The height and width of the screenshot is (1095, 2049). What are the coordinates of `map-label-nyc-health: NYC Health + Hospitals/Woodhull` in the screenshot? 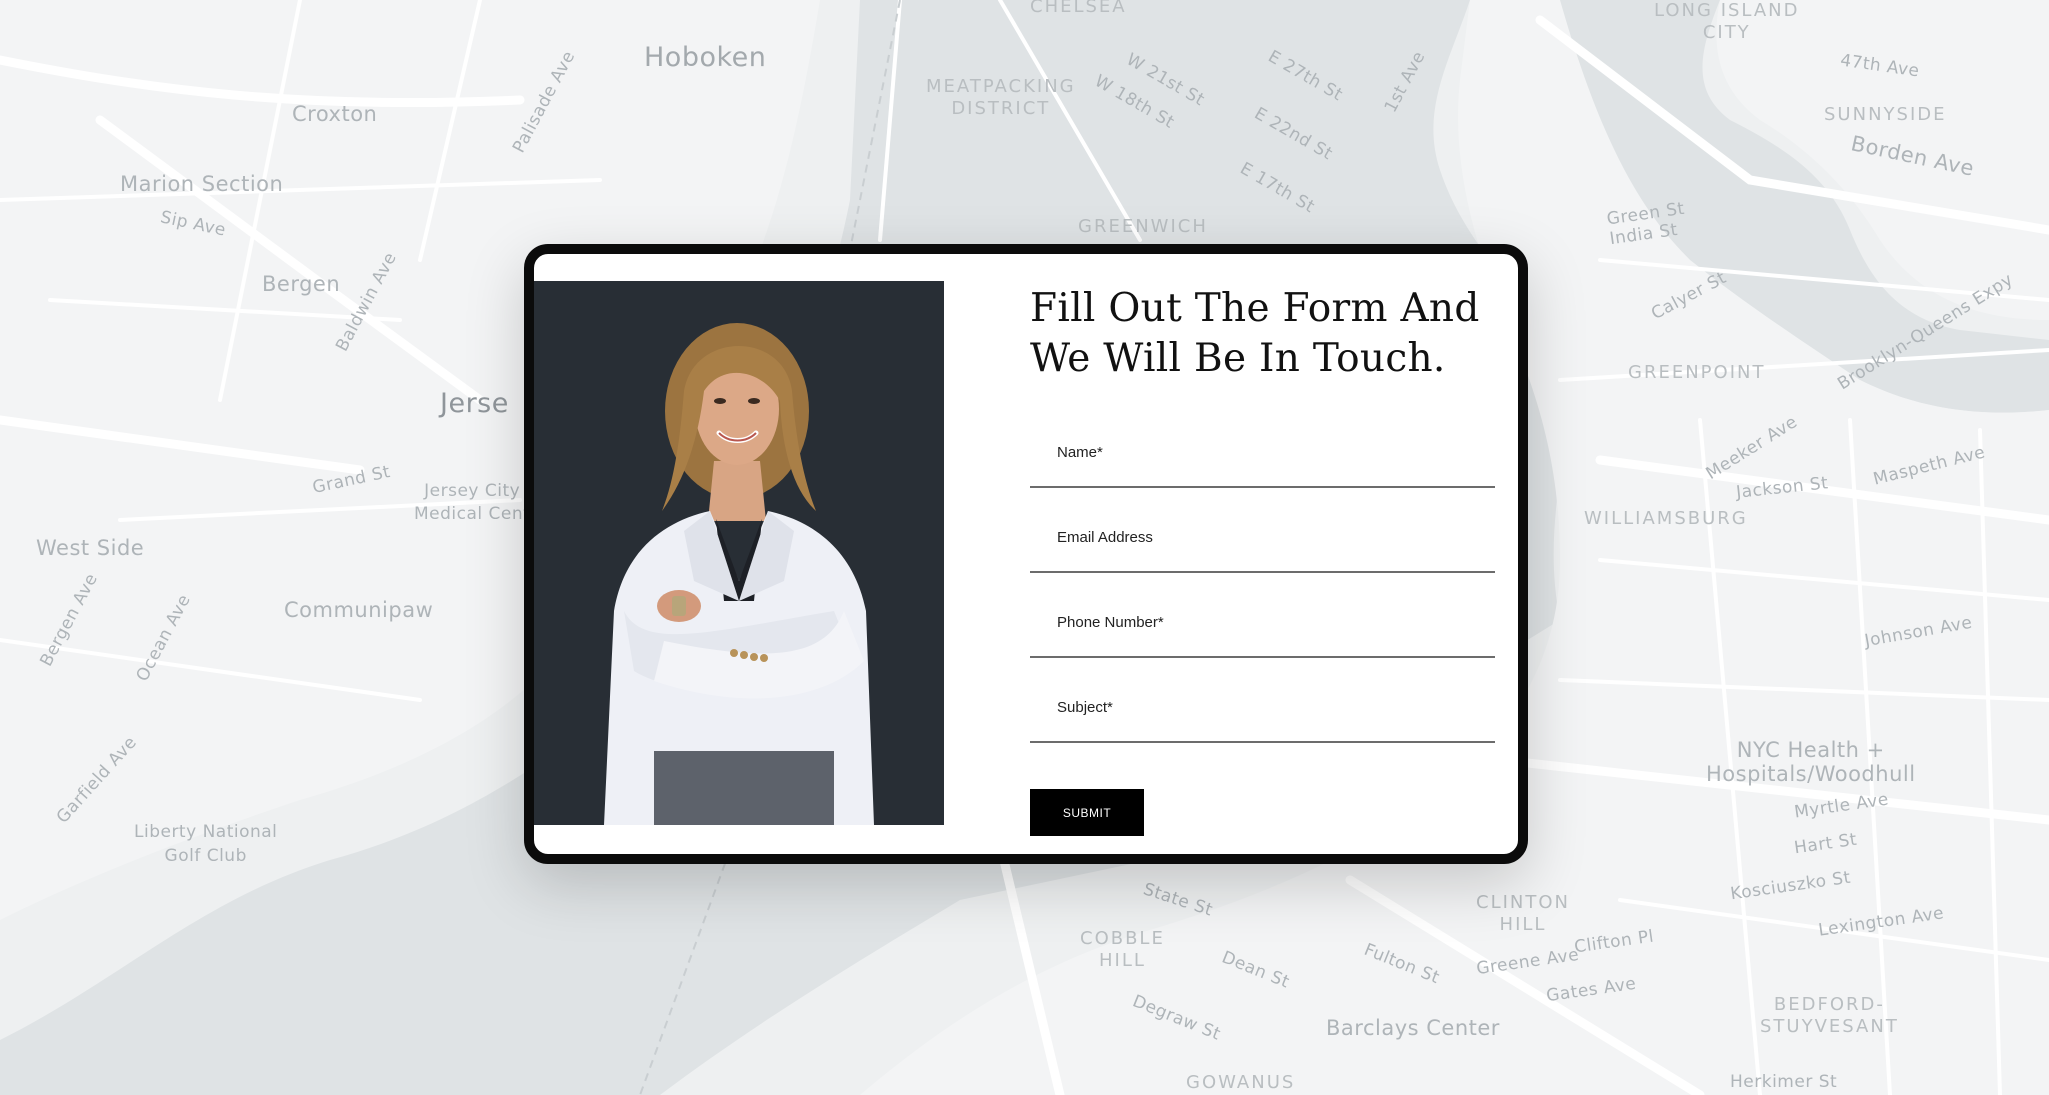 It's located at (1811, 762).